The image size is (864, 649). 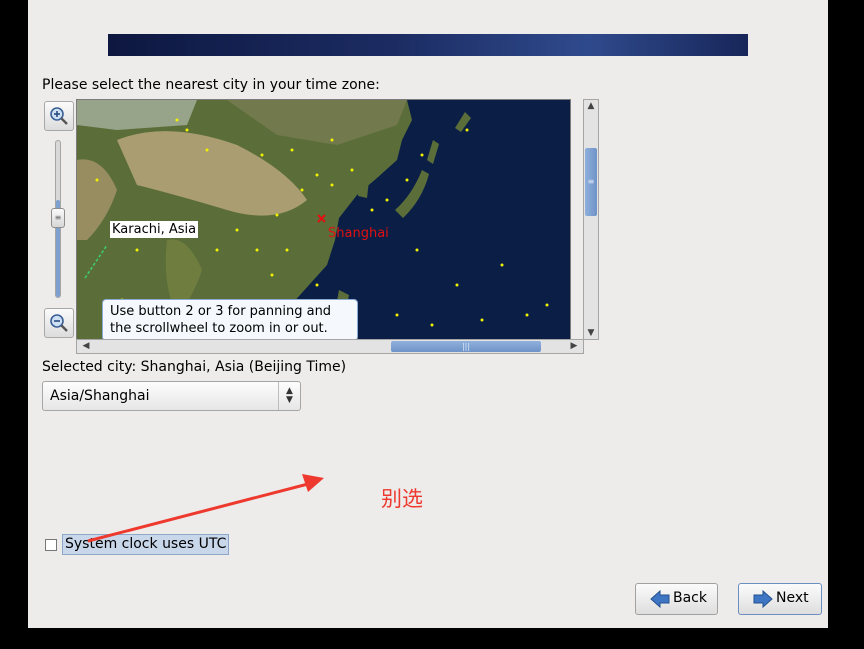 What do you see at coordinates (690, 598) in the screenshot?
I see `back-button-label: Back` at bounding box center [690, 598].